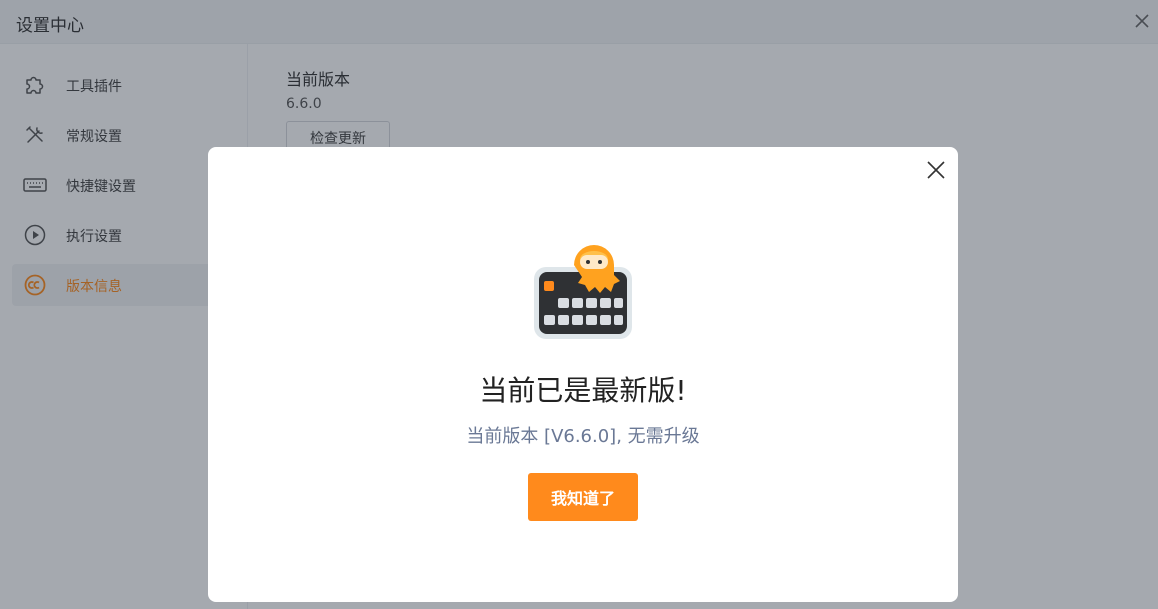 The width and height of the screenshot is (1158, 609). I want to click on dialog-subtitle: 当前版本 [V6.6.0], 无需升级, so click(583, 436).